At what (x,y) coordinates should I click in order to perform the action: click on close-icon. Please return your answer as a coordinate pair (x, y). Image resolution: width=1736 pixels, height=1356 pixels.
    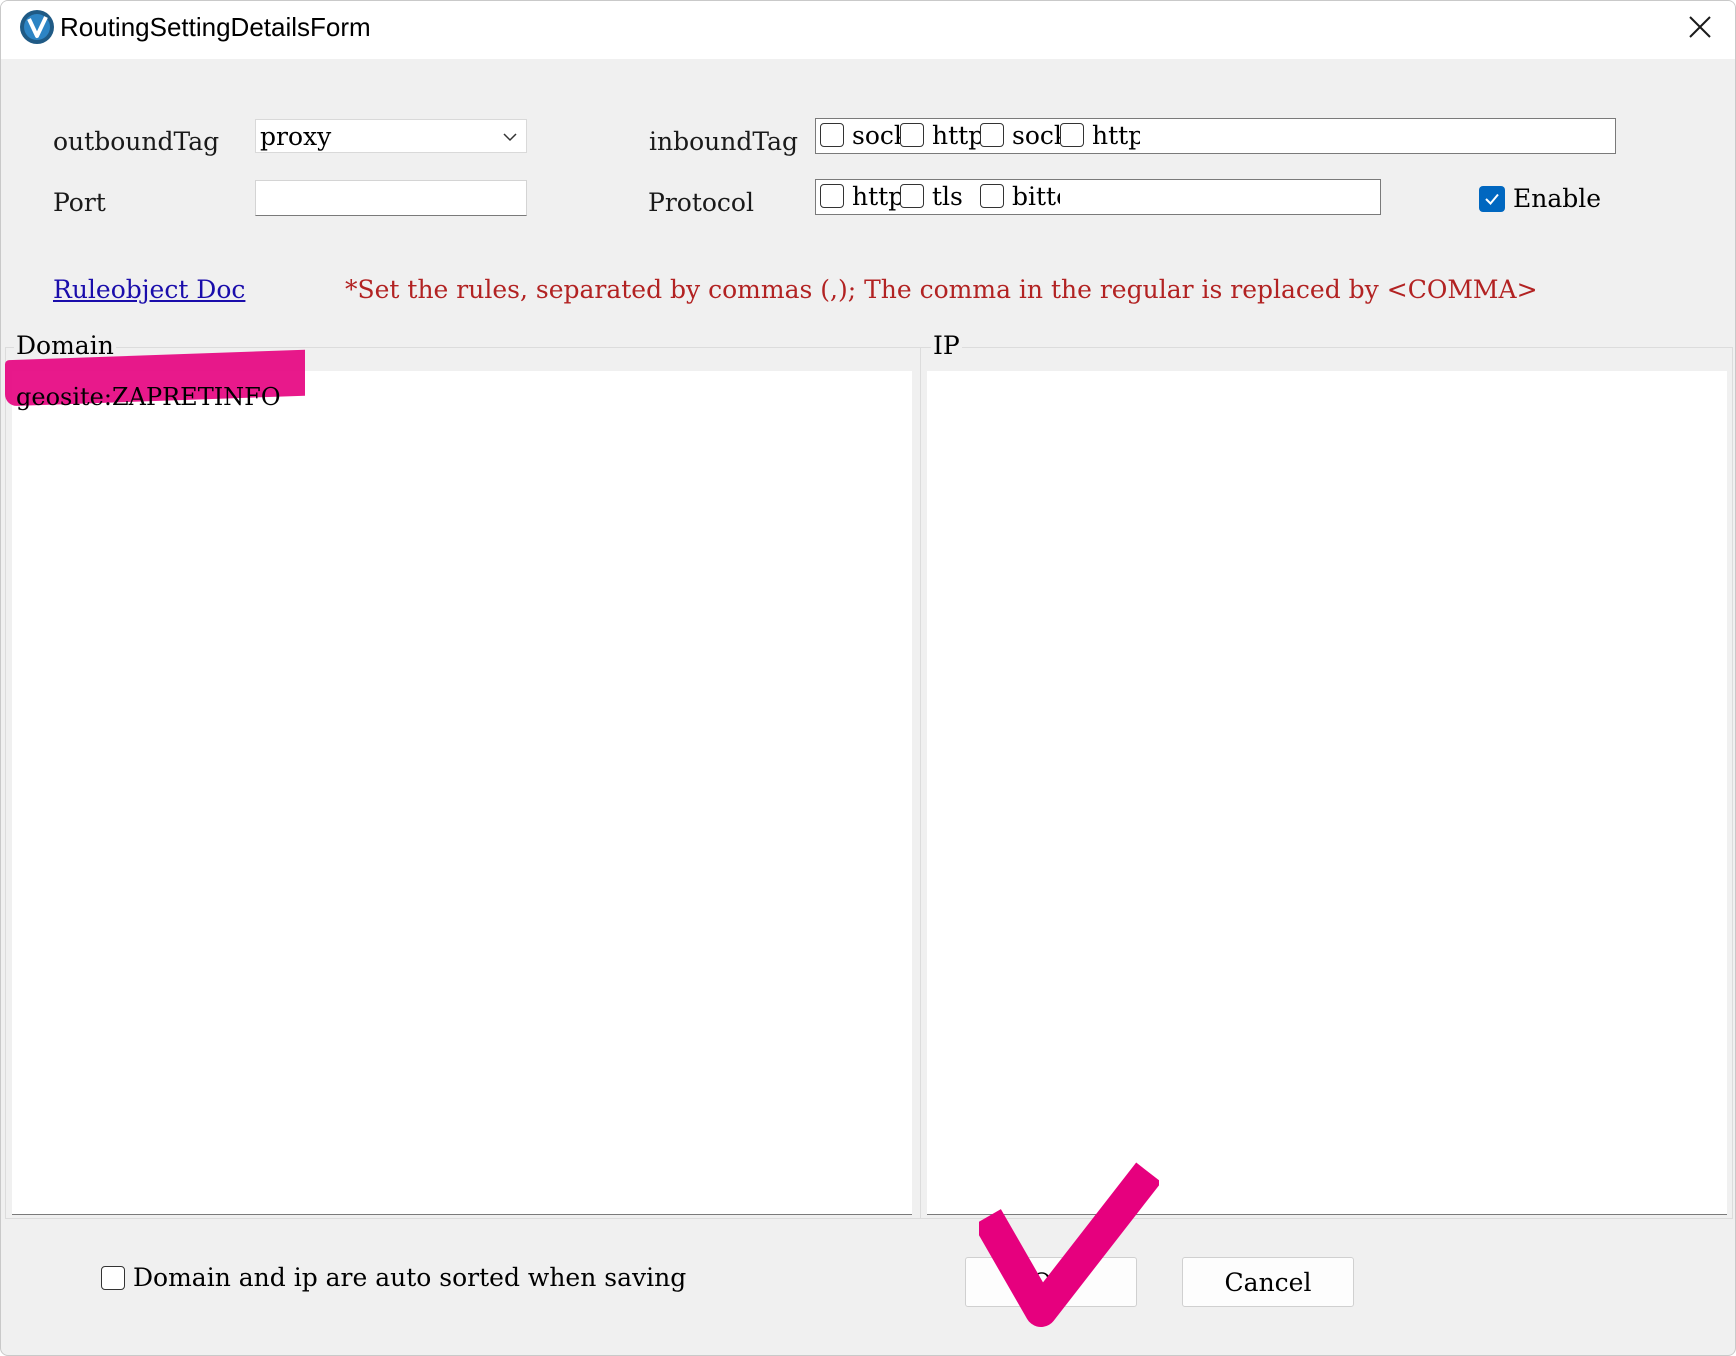
    Looking at the image, I should click on (1700, 27).